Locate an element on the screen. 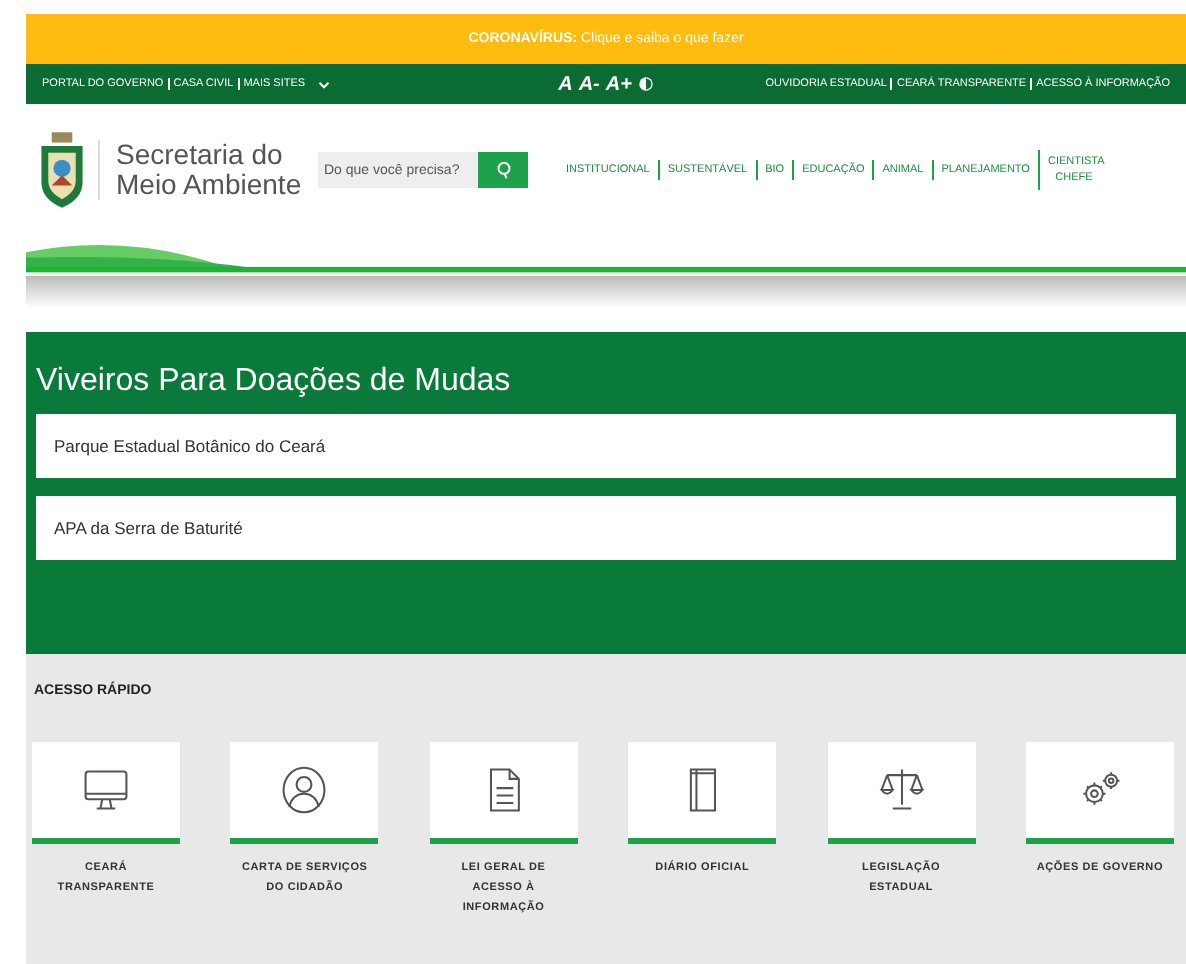 The image size is (1186, 964). scales-icon is located at coordinates (901, 790).